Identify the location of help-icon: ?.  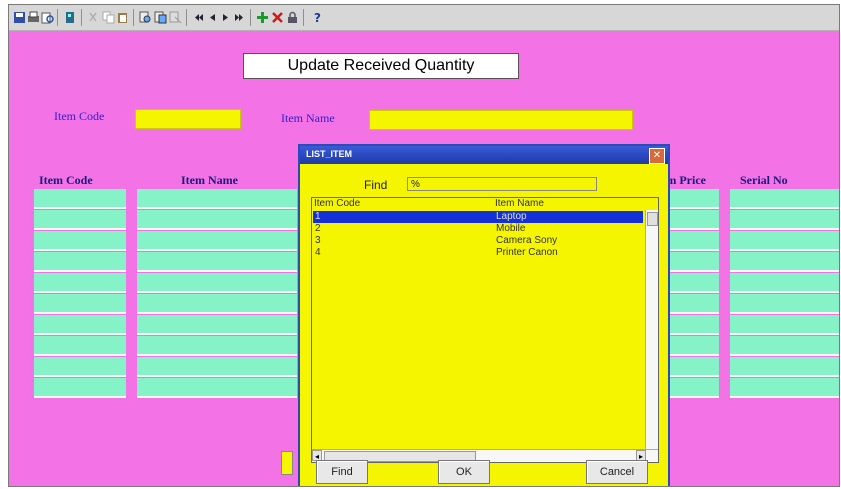
(317, 17).